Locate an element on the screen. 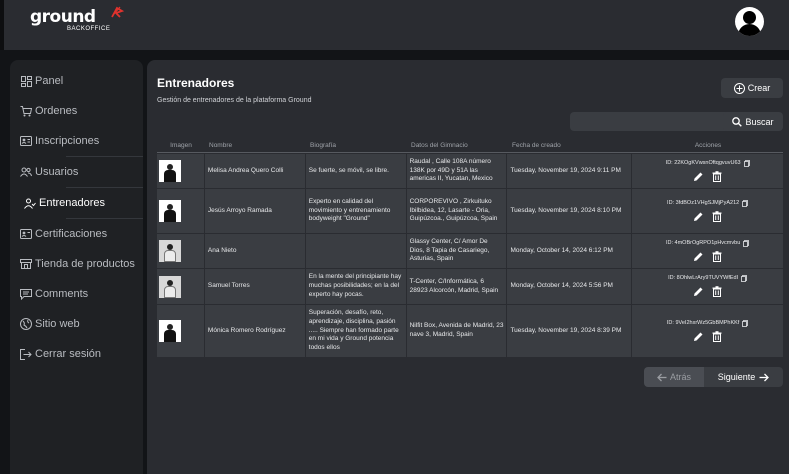 This screenshot has width=789, height=474. trainer-created-date: Tuesday, November 19, 2024 8:39 PM is located at coordinates (569, 331).